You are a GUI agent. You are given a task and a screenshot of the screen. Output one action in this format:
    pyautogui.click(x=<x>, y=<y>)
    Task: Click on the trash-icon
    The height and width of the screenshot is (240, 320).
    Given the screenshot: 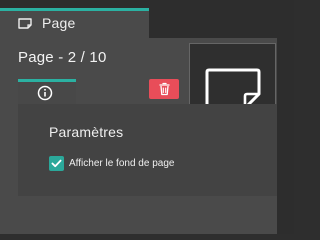 What is the action you would take?
    pyautogui.click(x=164, y=89)
    